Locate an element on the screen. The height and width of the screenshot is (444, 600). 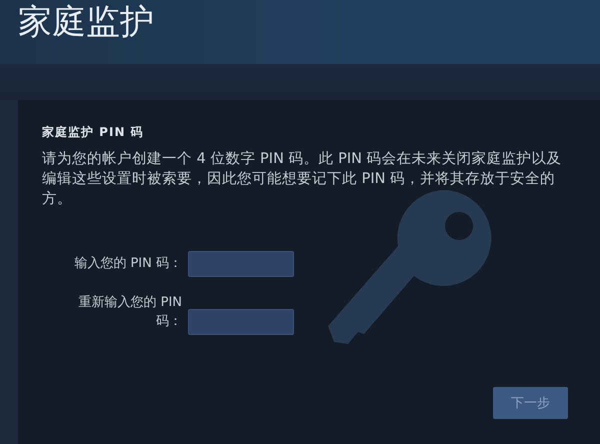
section-heading: 家庭监护 PIN 码 is located at coordinates (93, 132).